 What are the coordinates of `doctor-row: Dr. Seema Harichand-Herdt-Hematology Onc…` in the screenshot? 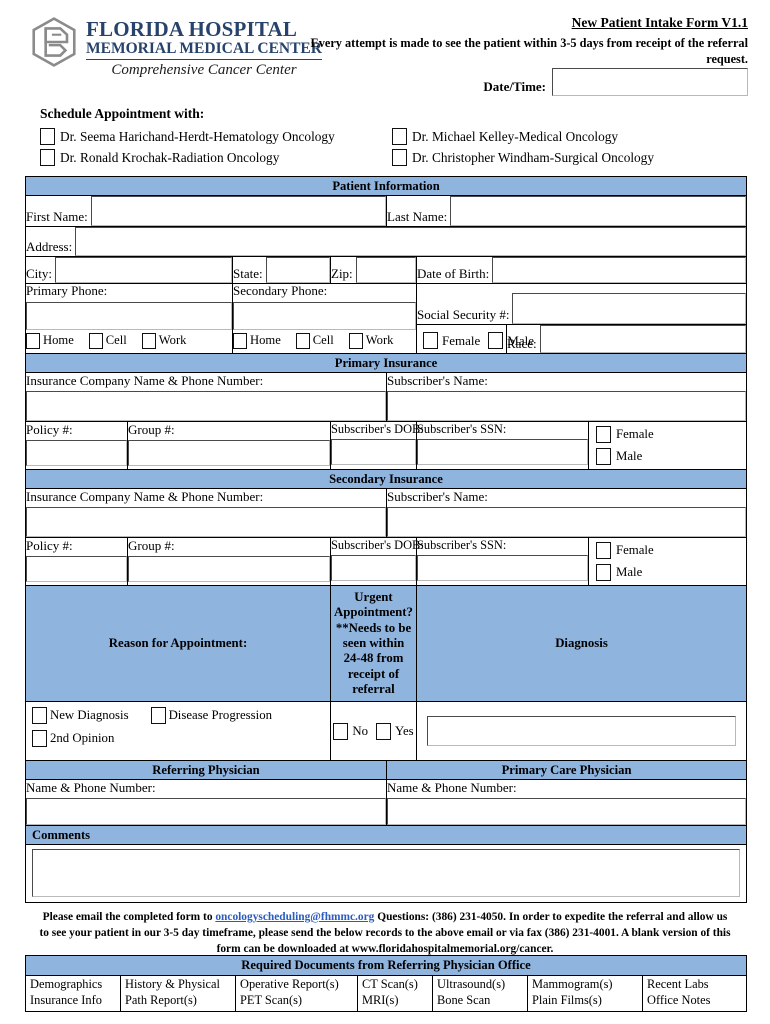 It's located at (390, 136).